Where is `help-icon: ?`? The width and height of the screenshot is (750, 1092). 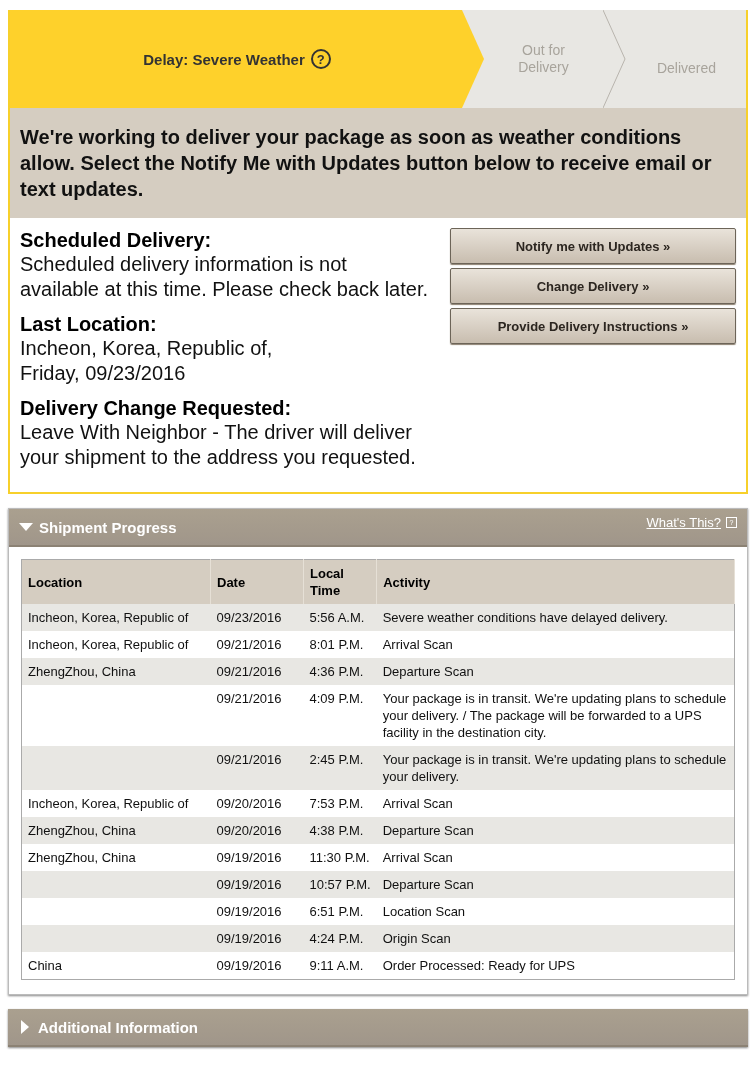 help-icon: ? is located at coordinates (320, 59).